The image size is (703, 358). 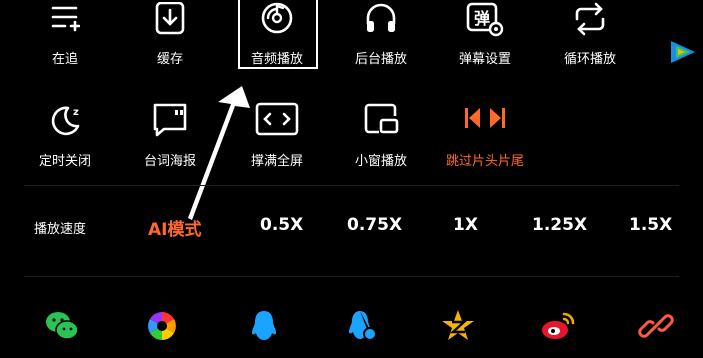 What do you see at coordinates (650, 225) in the screenshot?
I see `speed-option-1-5x: 1.5X` at bounding box center [650, 225].